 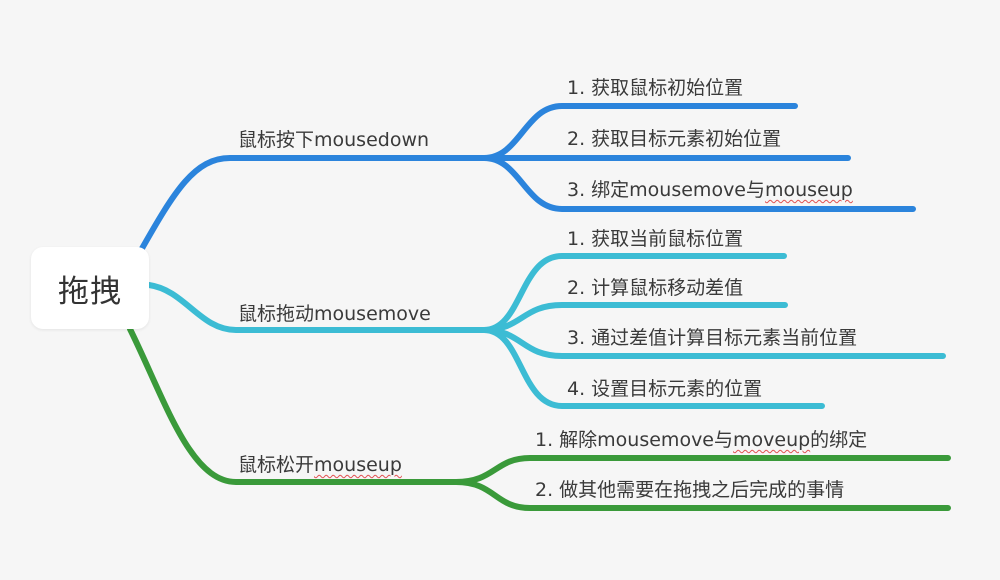 I want to click on branch-mouseup: 鼠标松开mouseup, so click(x=320, y=465).